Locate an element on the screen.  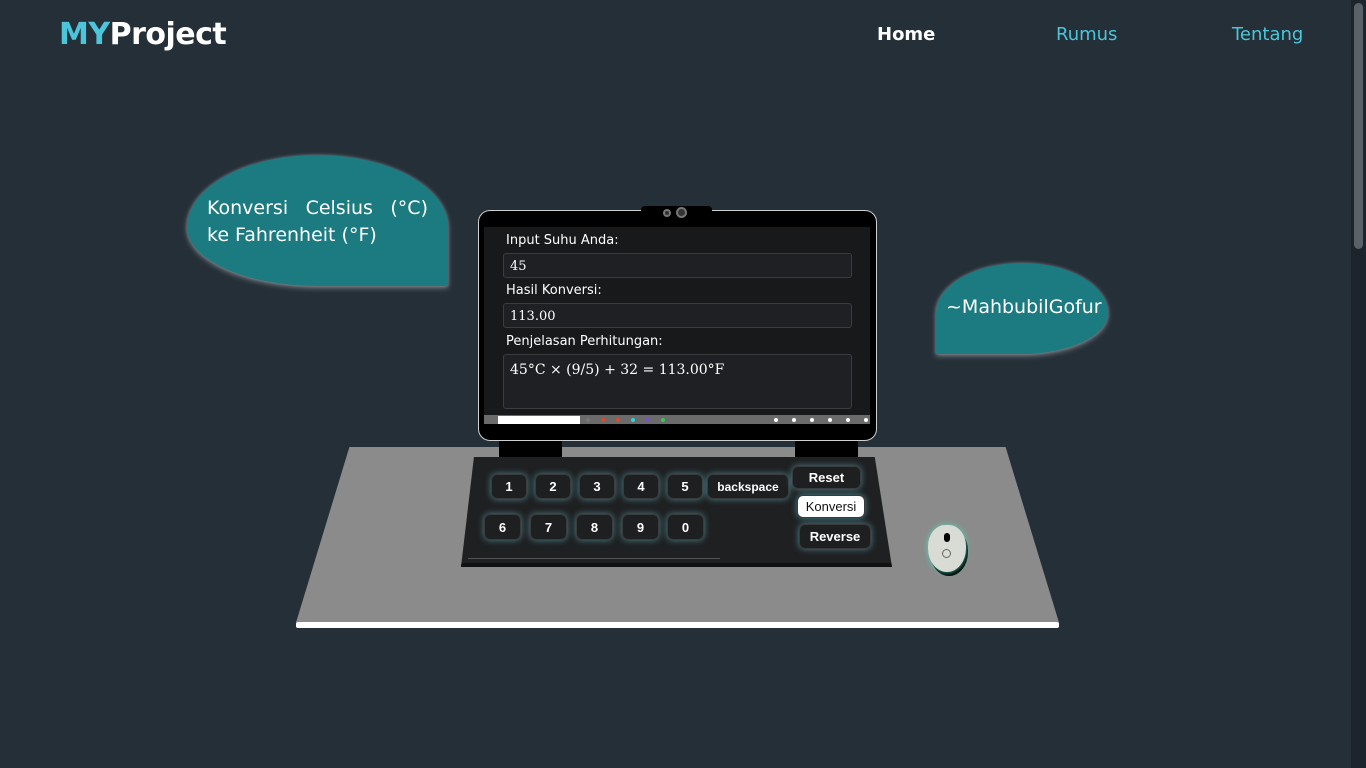
screen-hinge-right is located at coordinates (826, 449).